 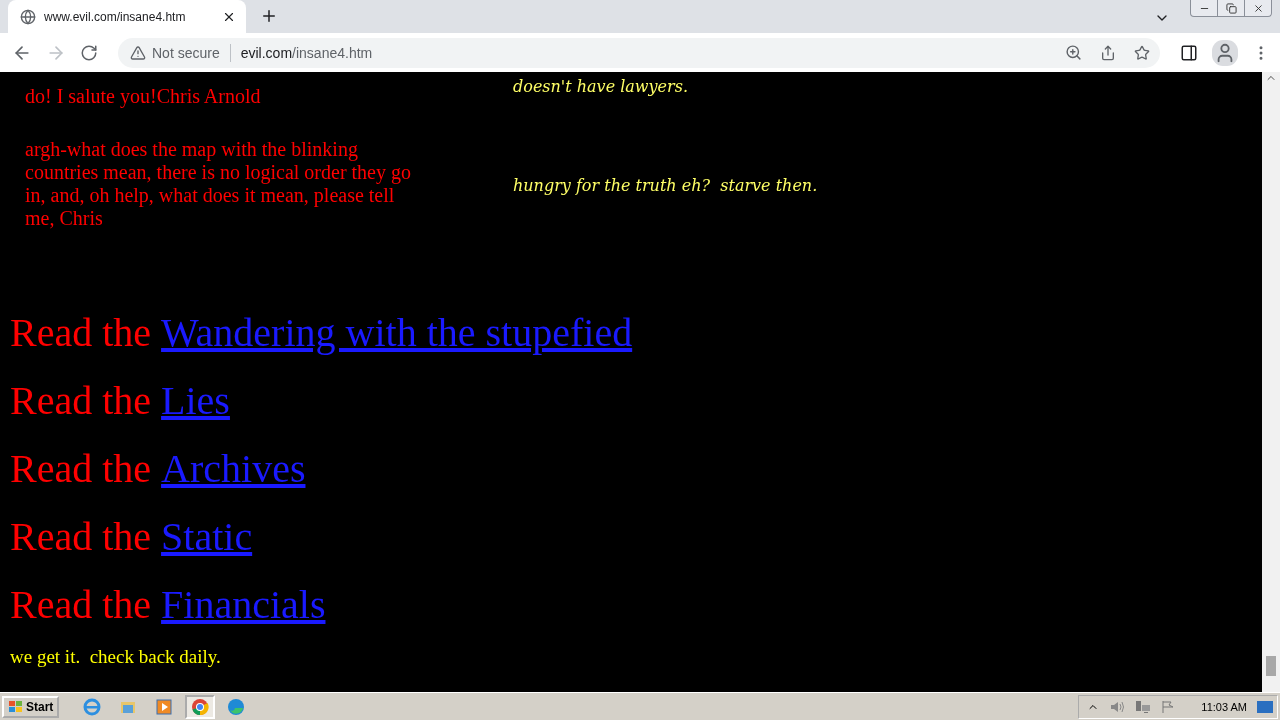 I want to click on warning-icon, so click(x=138, y=52).